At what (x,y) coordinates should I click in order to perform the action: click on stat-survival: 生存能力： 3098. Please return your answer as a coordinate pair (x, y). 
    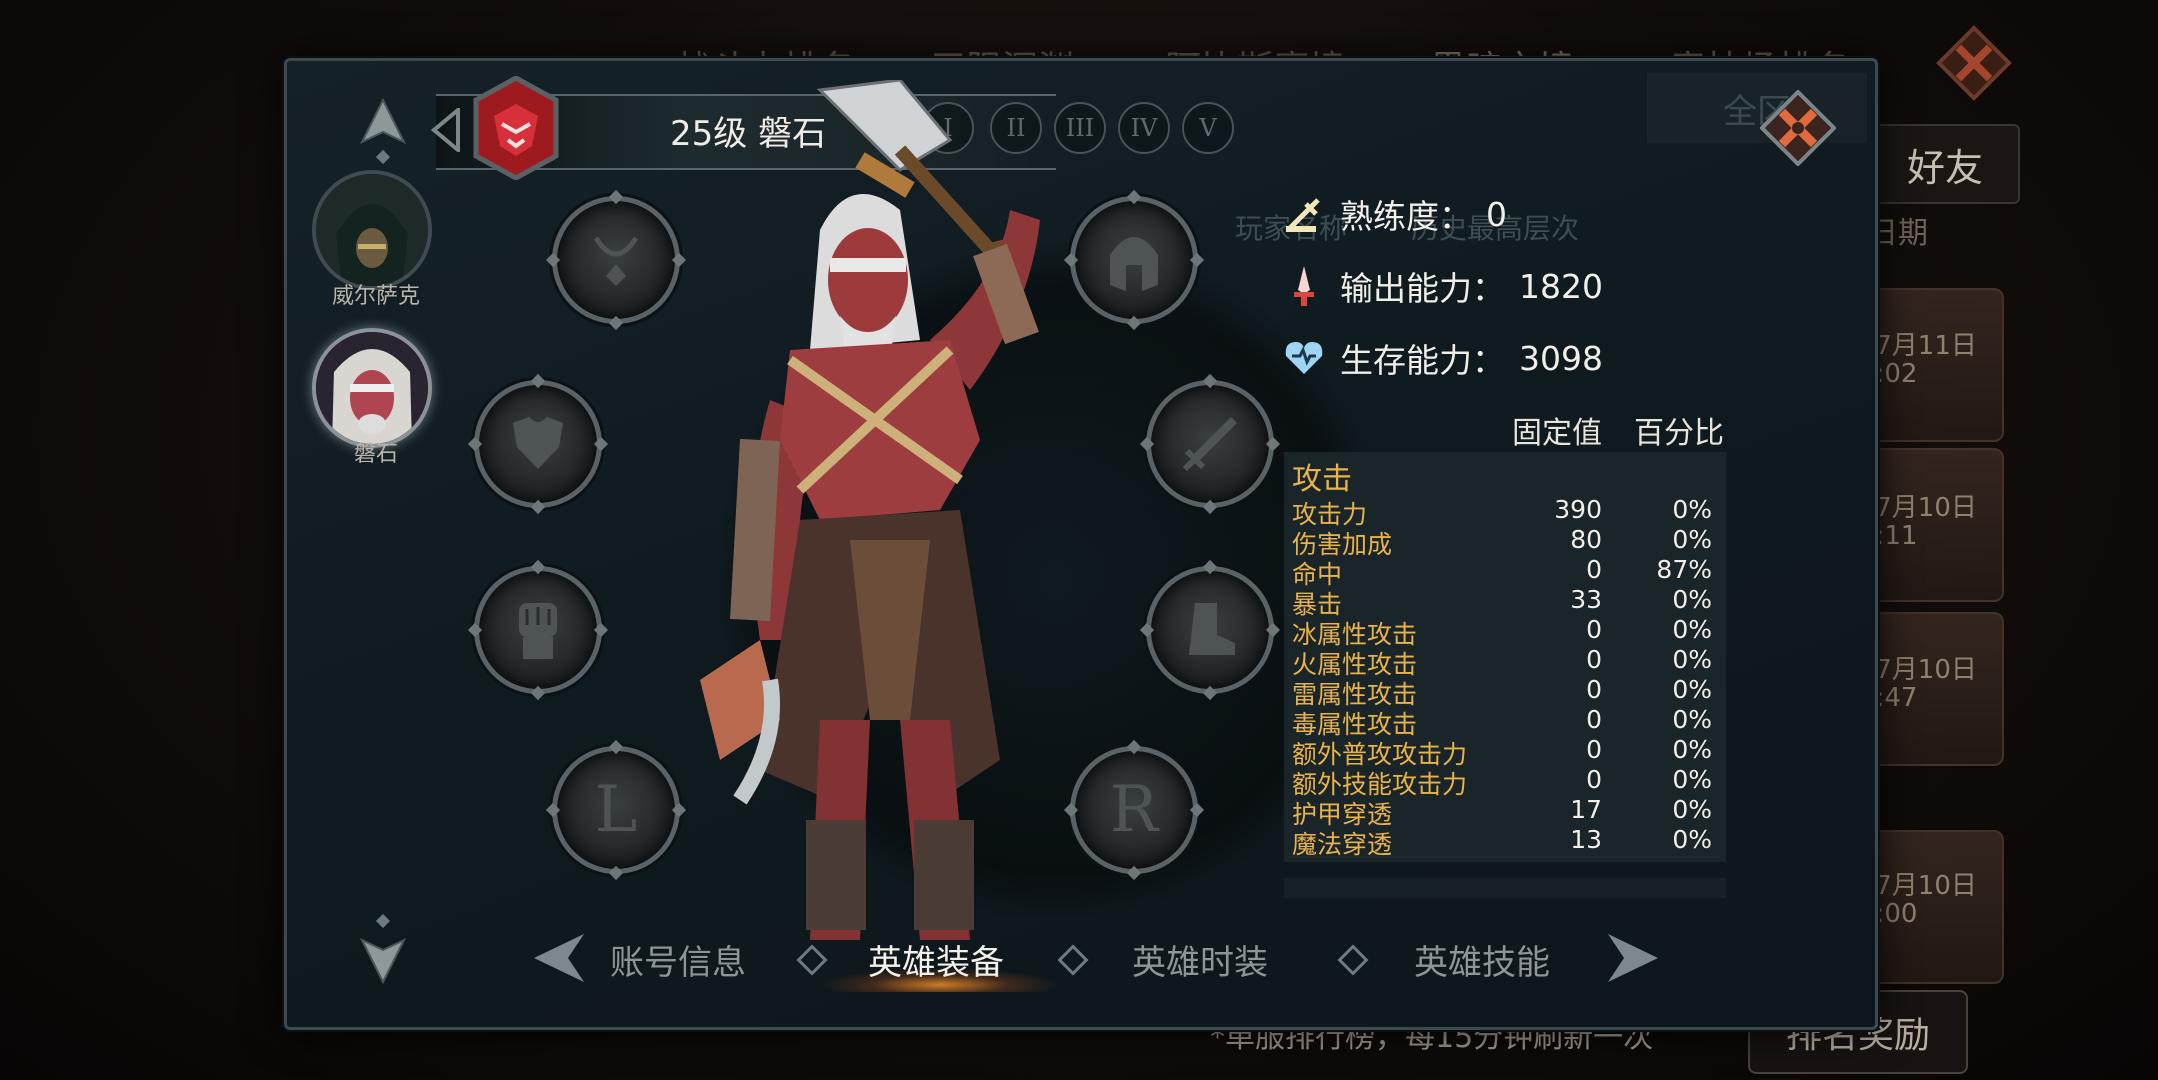
    Looking at the image, I should click on (1442, 358).